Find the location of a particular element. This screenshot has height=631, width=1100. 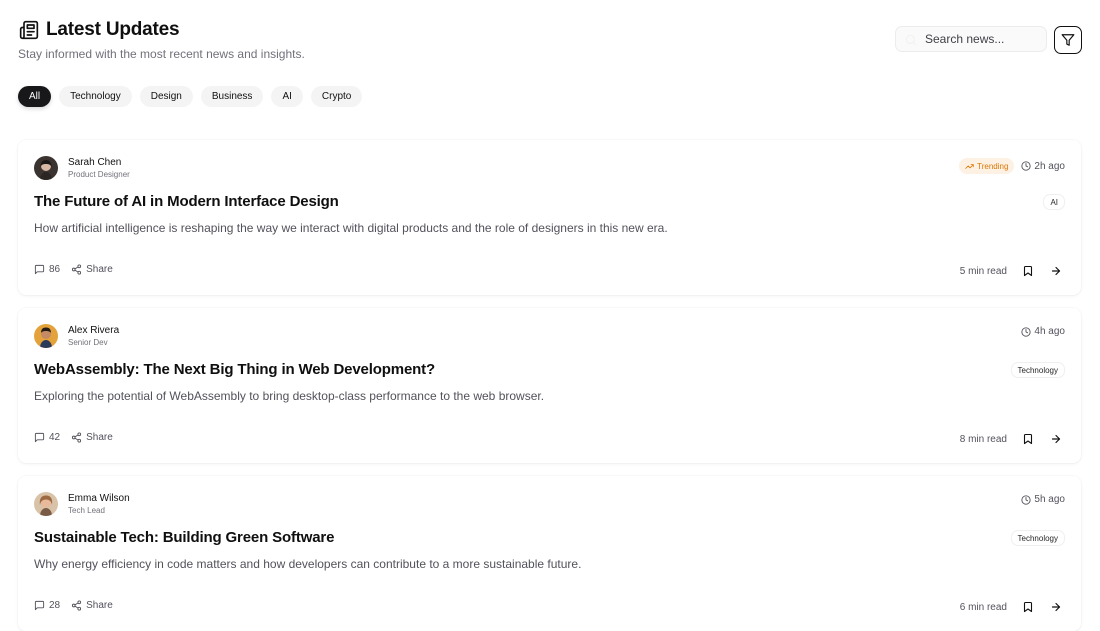

search-box is located at coordinates (971, 39).